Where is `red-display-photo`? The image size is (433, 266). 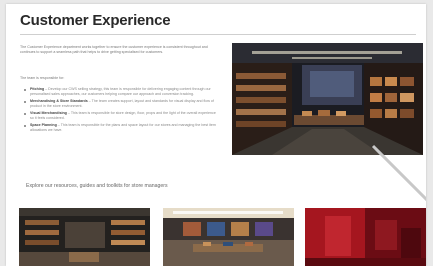 red-display-photo is located at coordinates (365, 237).